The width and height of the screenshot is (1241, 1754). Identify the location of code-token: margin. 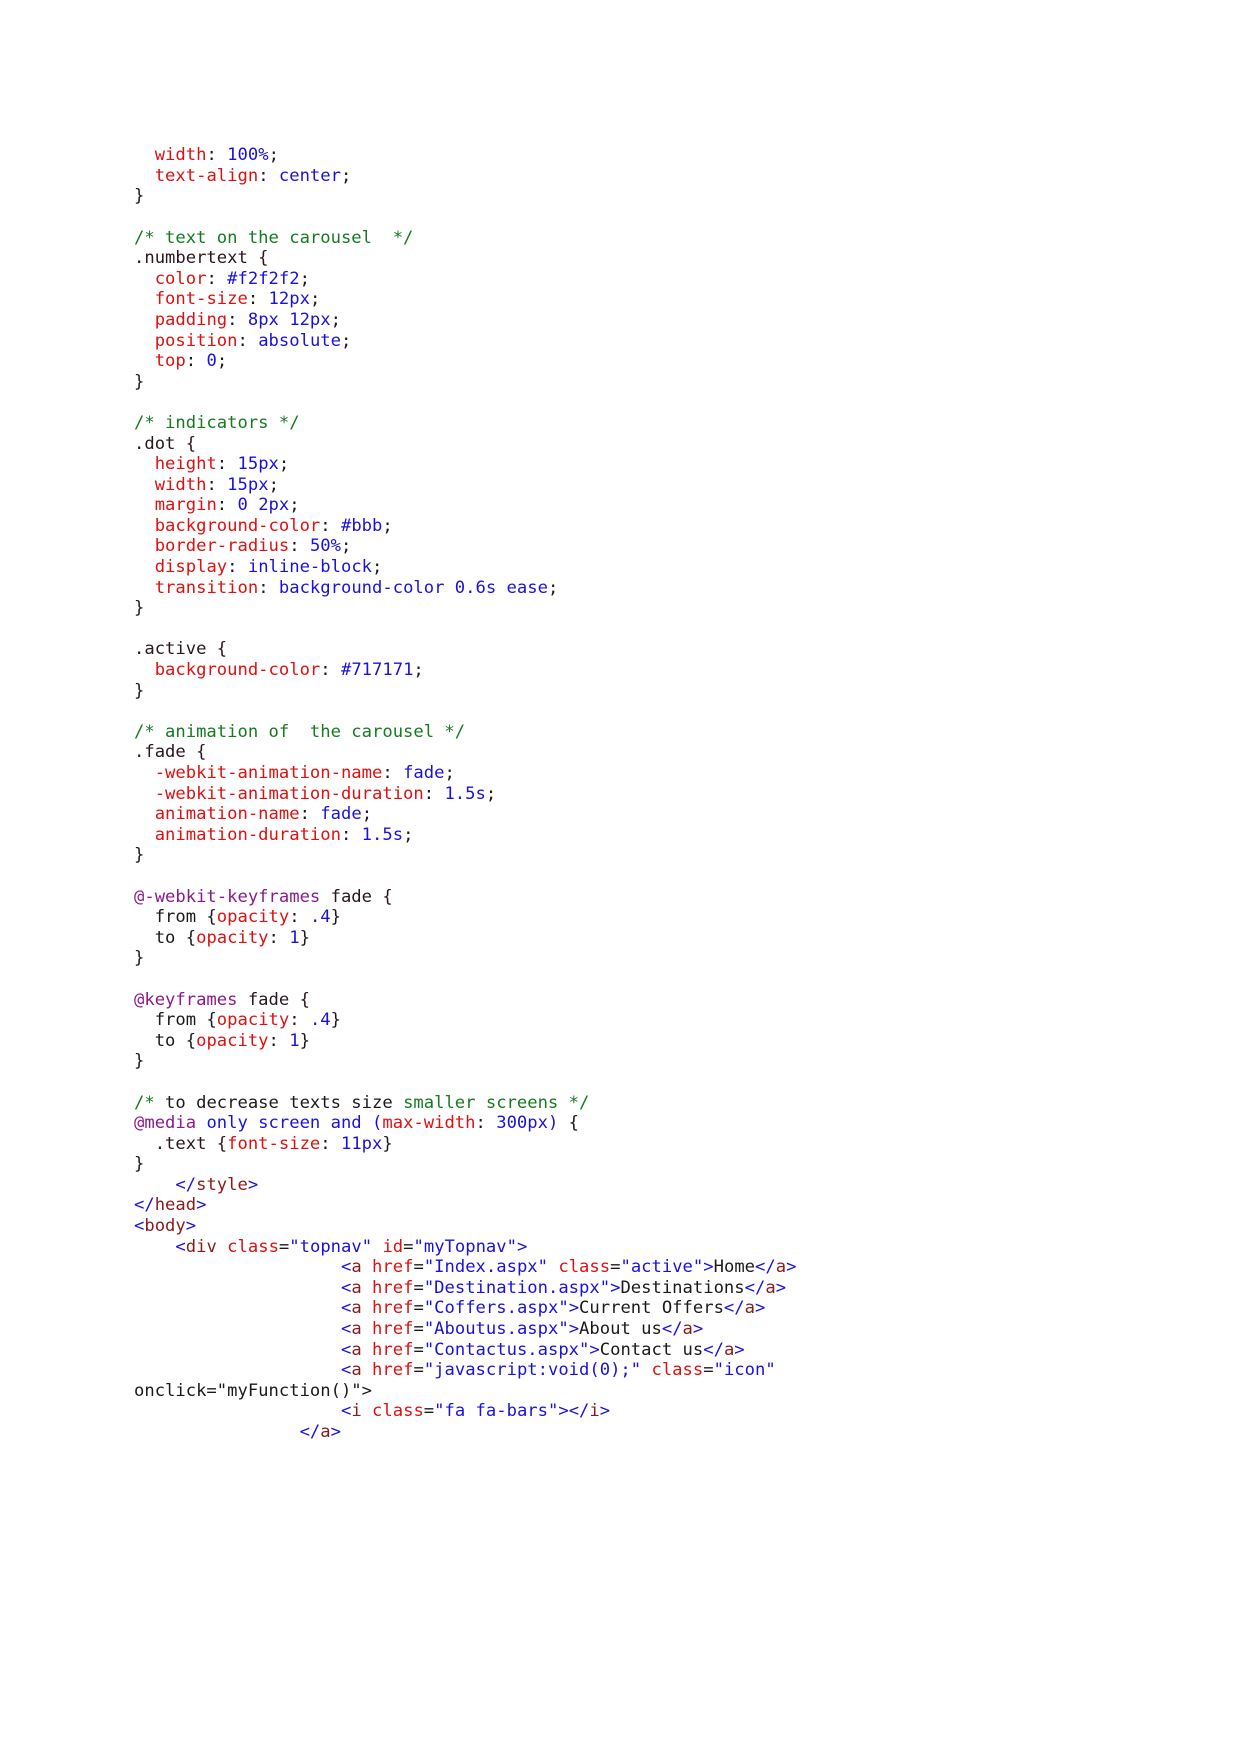
(185, 505).